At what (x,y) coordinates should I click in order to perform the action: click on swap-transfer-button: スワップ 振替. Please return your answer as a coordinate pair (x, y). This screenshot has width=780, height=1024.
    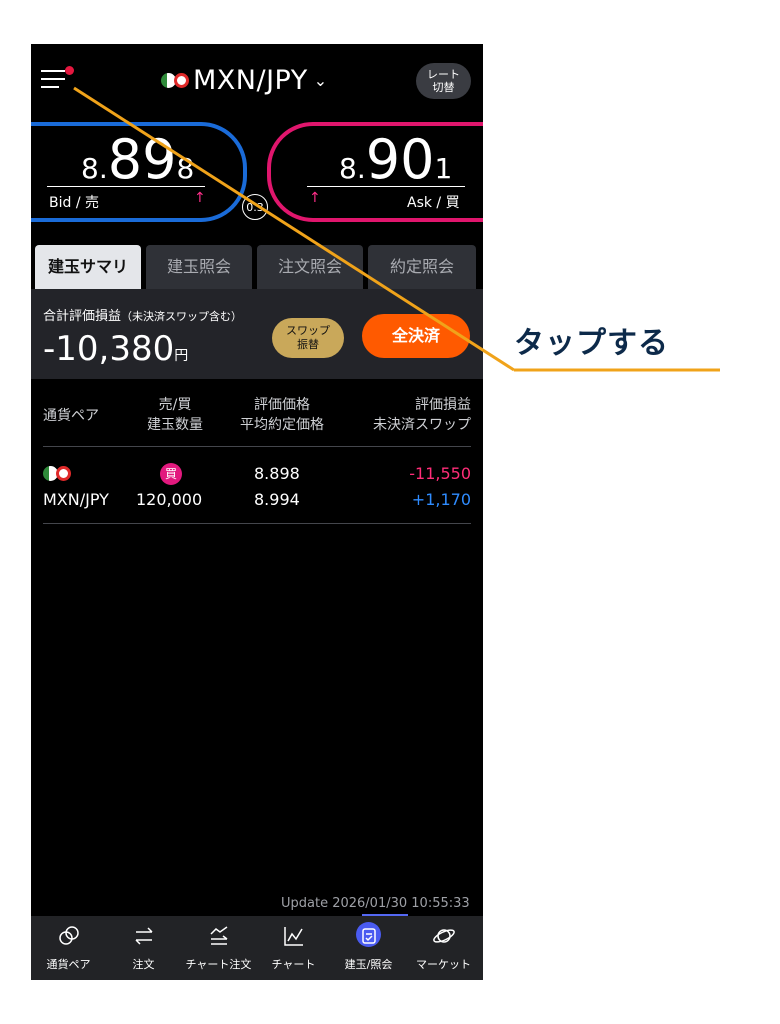
    Looking at the image, I should click on (308, 338).